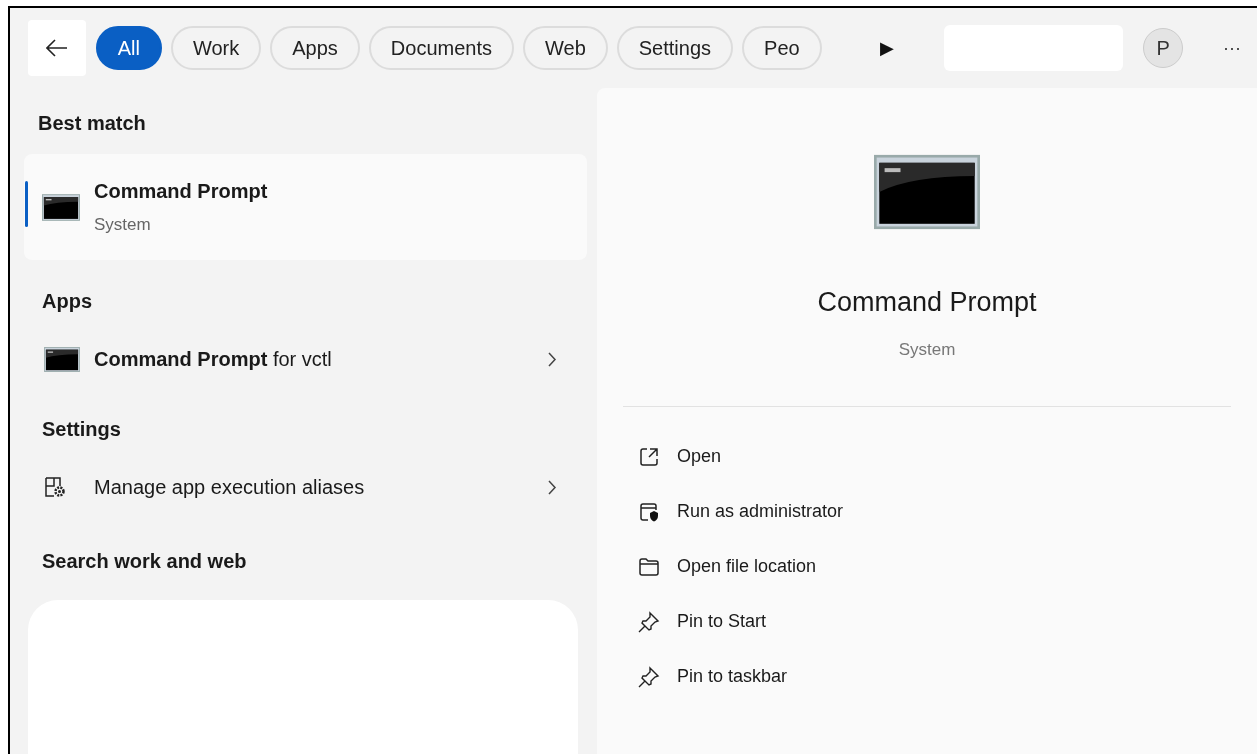 The image size is (1257, 754). I want to click on filter-tab: Web, so click(565, 48).